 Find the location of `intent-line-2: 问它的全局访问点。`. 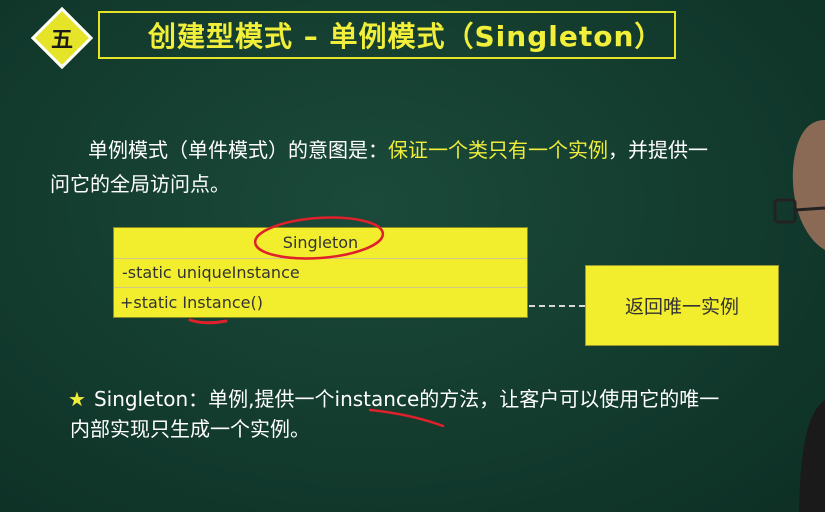

intent-line-2: 问它的全局访问点。 is located at coordinates (140, 184).